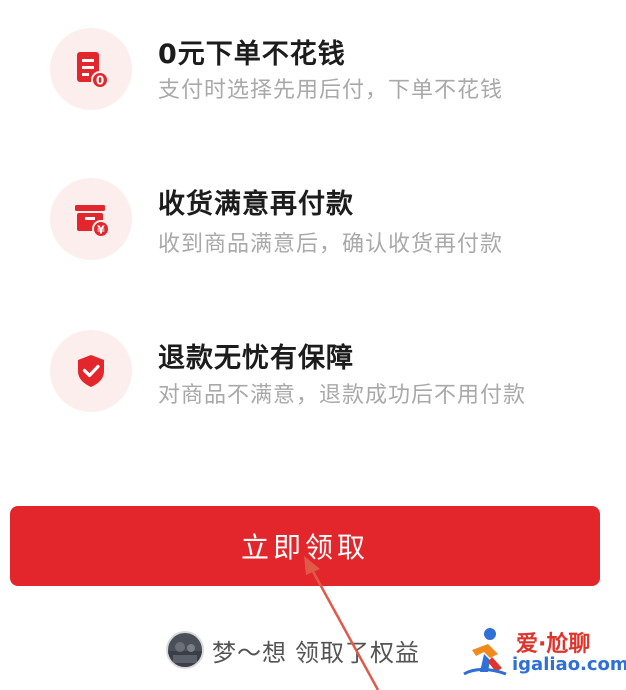 The image size is (626, 690). I want to click on site-watermark: 爱·尬聊 igaliao.com, so click(543, 652).